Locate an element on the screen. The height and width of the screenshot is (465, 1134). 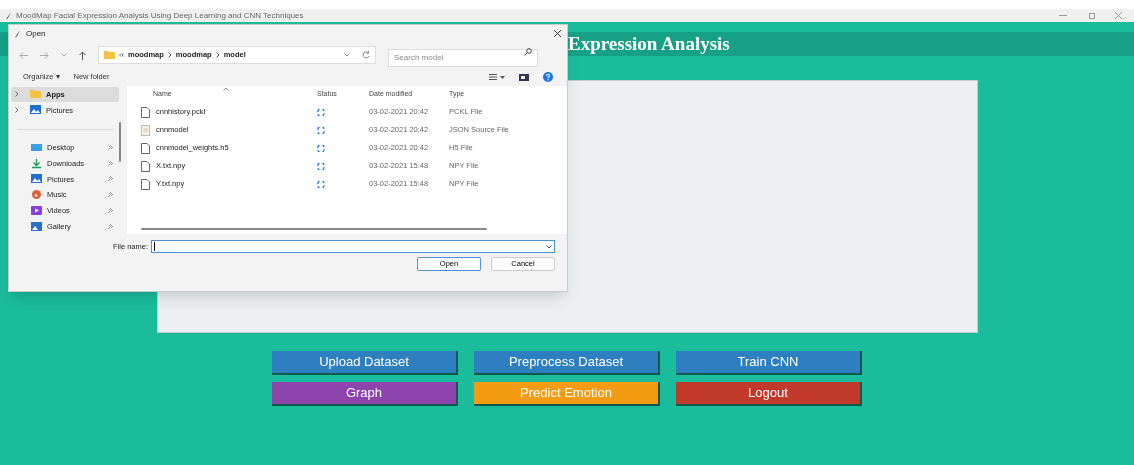
dialog-title: Open is located at coordinates (36, 33).